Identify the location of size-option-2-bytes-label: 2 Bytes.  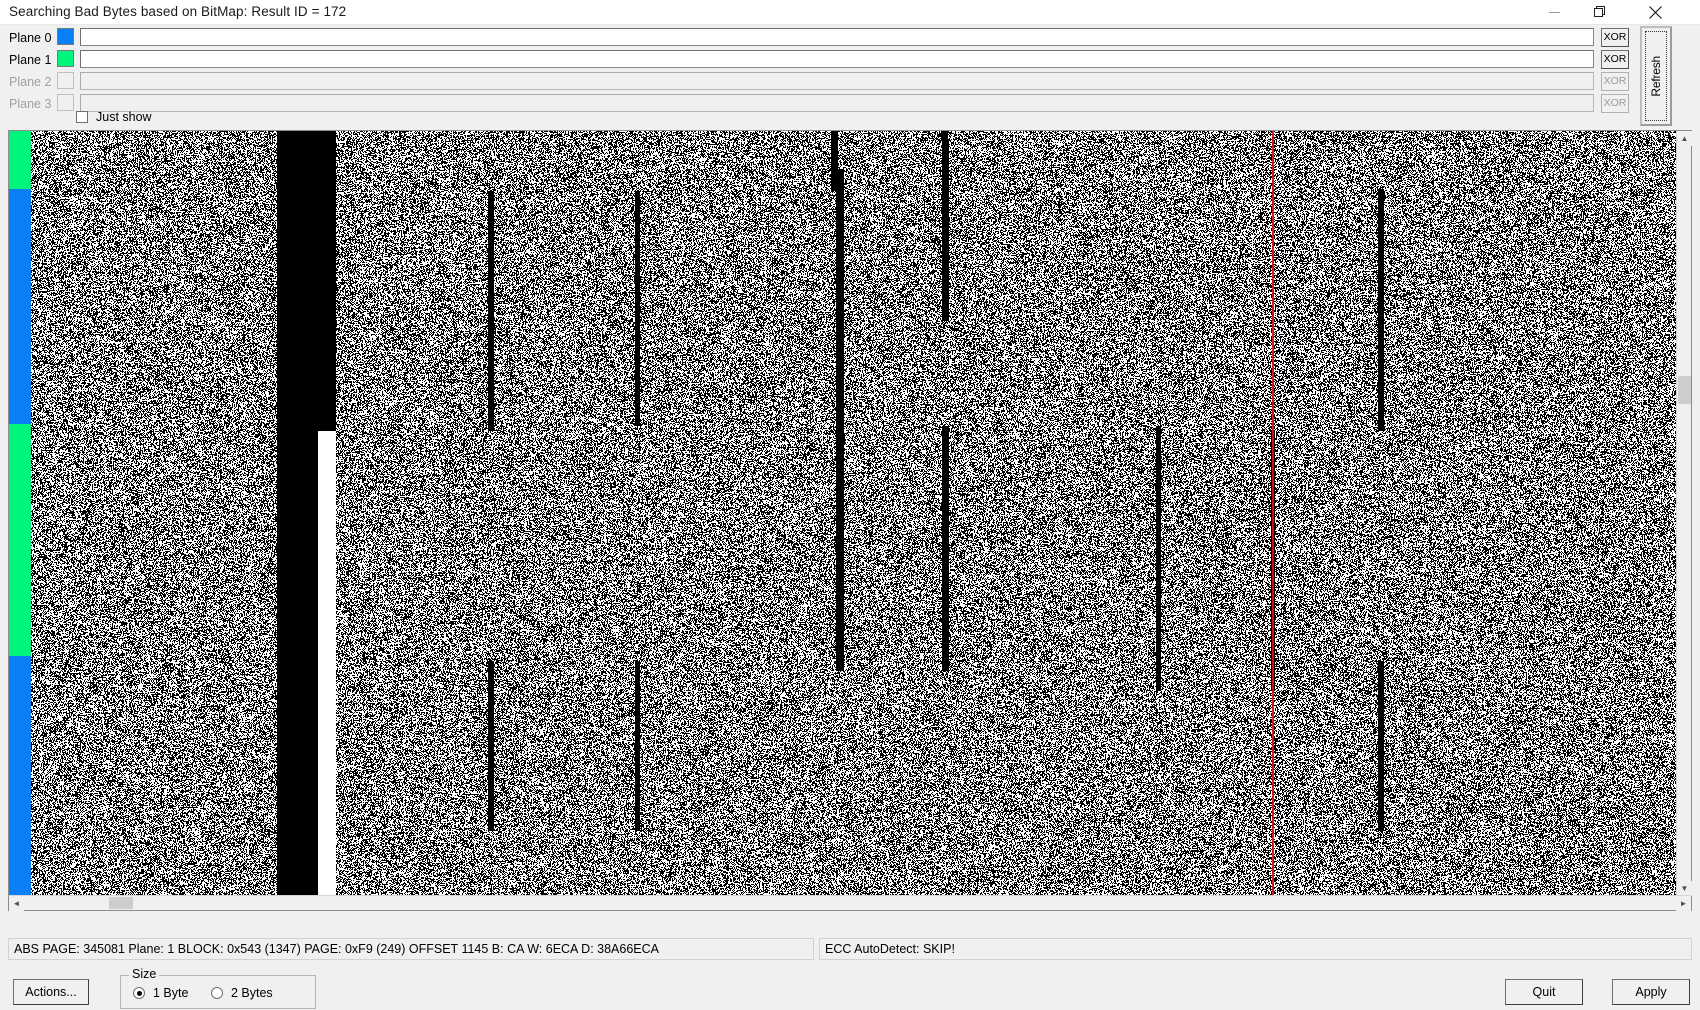
(252, 993).